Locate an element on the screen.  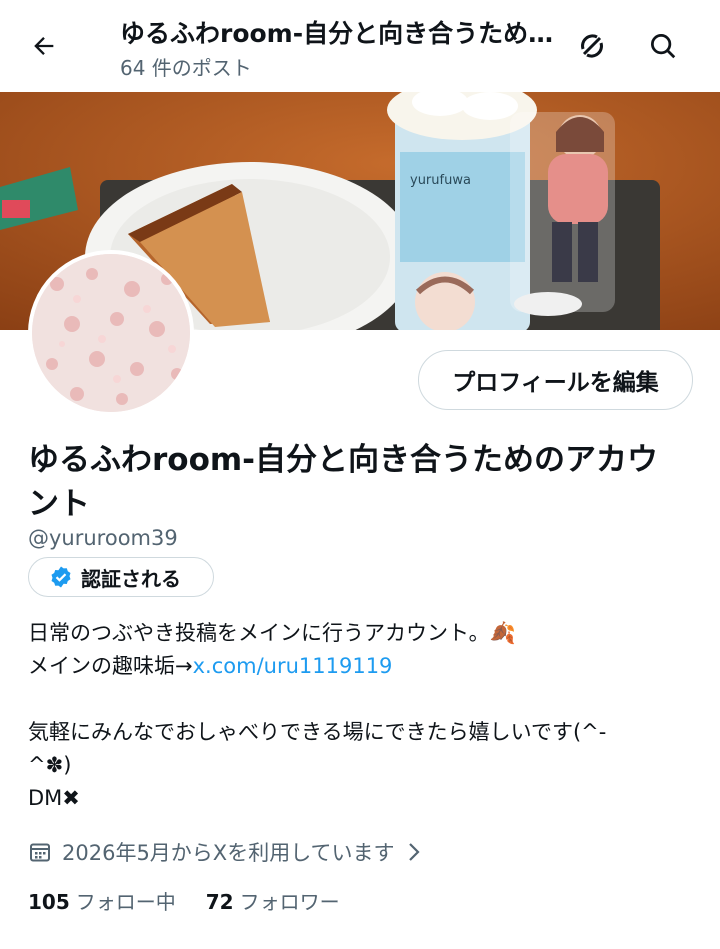
back-arrow-icon is located at coordinates (44, 46).